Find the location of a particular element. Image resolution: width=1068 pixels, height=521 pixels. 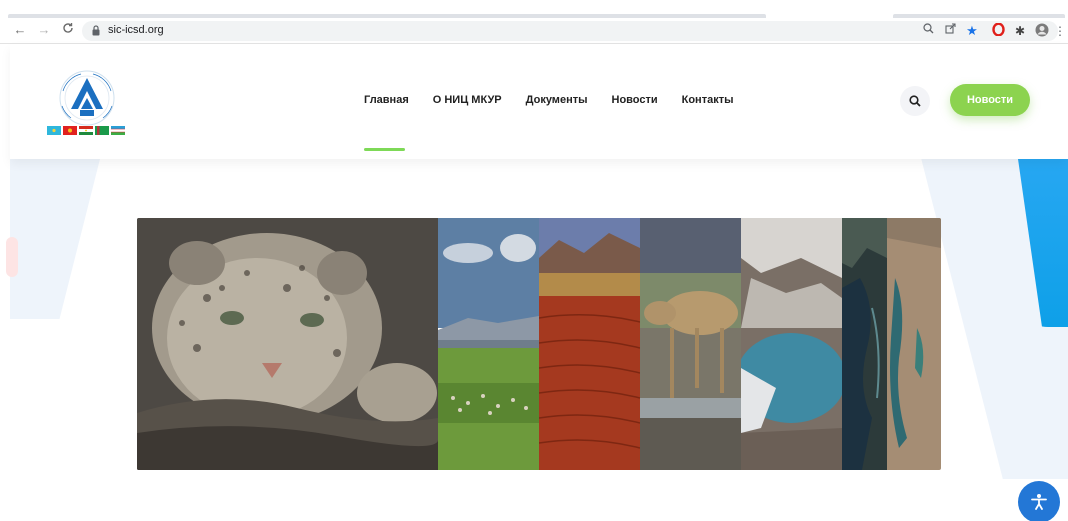

menu-item-news: Новости is located at coordinates (635, 100).